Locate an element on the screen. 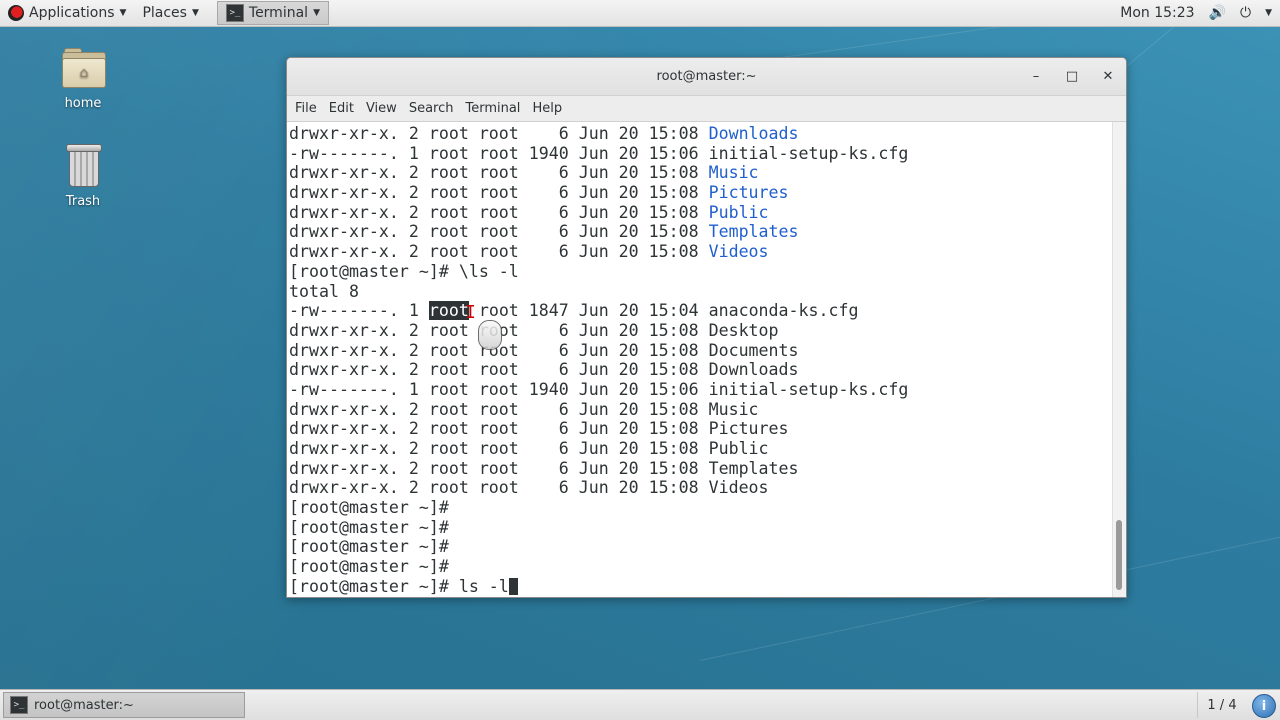  directory-name: Templates is located at coordinates (753, 232).